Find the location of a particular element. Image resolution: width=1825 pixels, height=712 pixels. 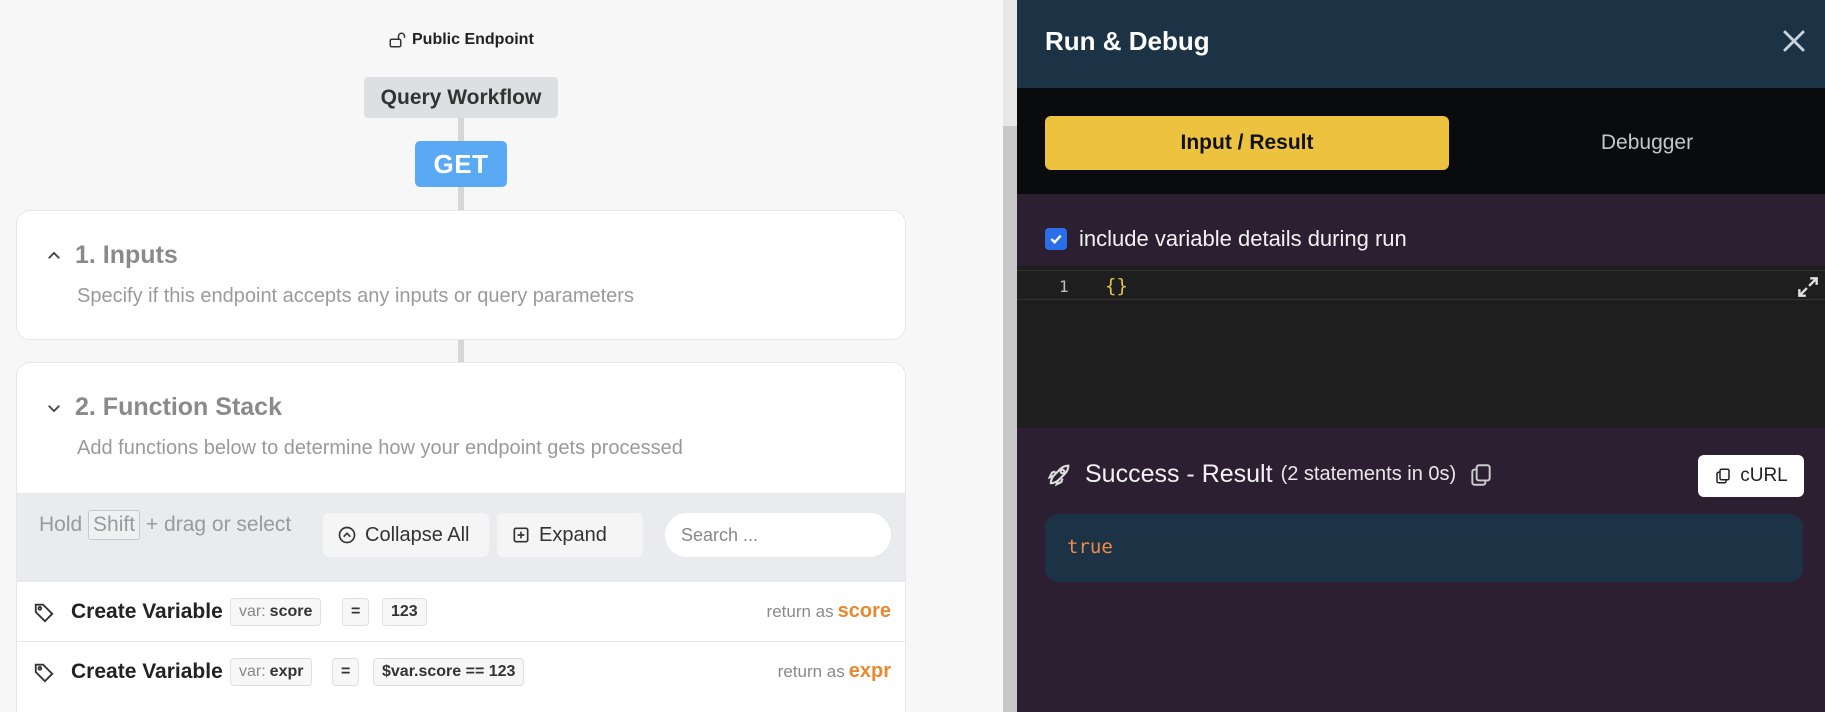

result-header: Success - Result (2 statements in 0s) is located at coordinates (1269, 474).